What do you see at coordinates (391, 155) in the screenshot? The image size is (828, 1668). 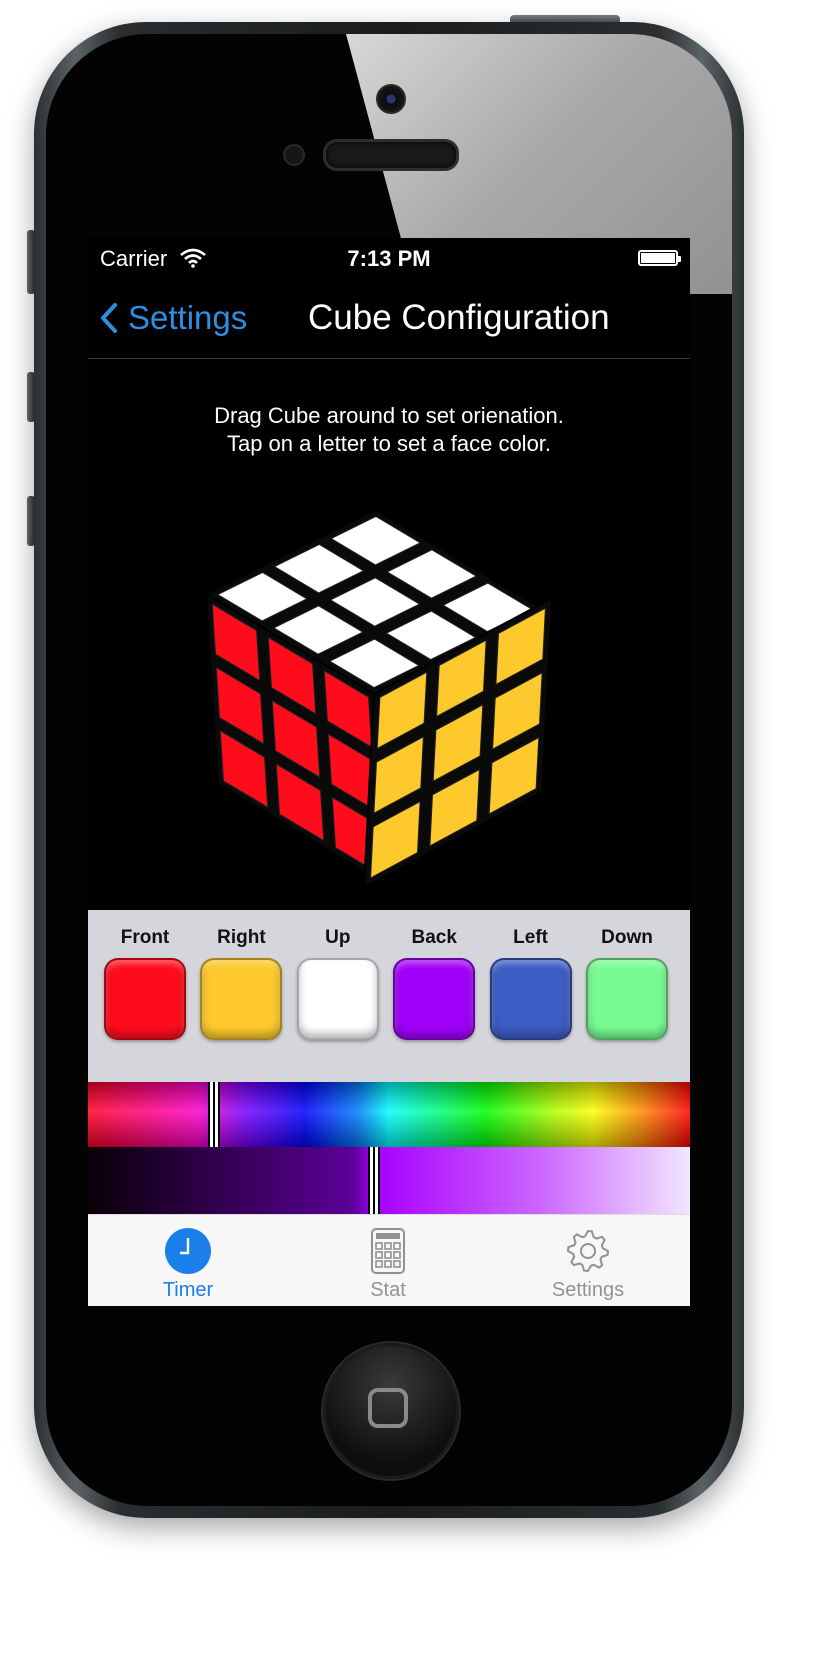 I see `earpiece-speaker` at bounding box center [391, 155].